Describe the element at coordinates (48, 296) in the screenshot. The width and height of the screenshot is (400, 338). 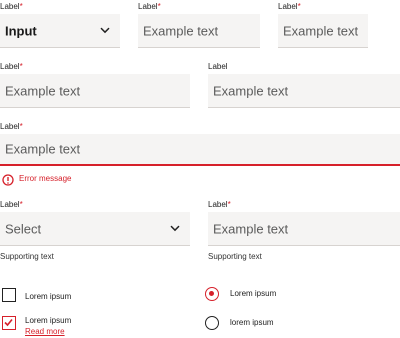
I see `checkbox-1-label: Lorem ipsum` at that location.